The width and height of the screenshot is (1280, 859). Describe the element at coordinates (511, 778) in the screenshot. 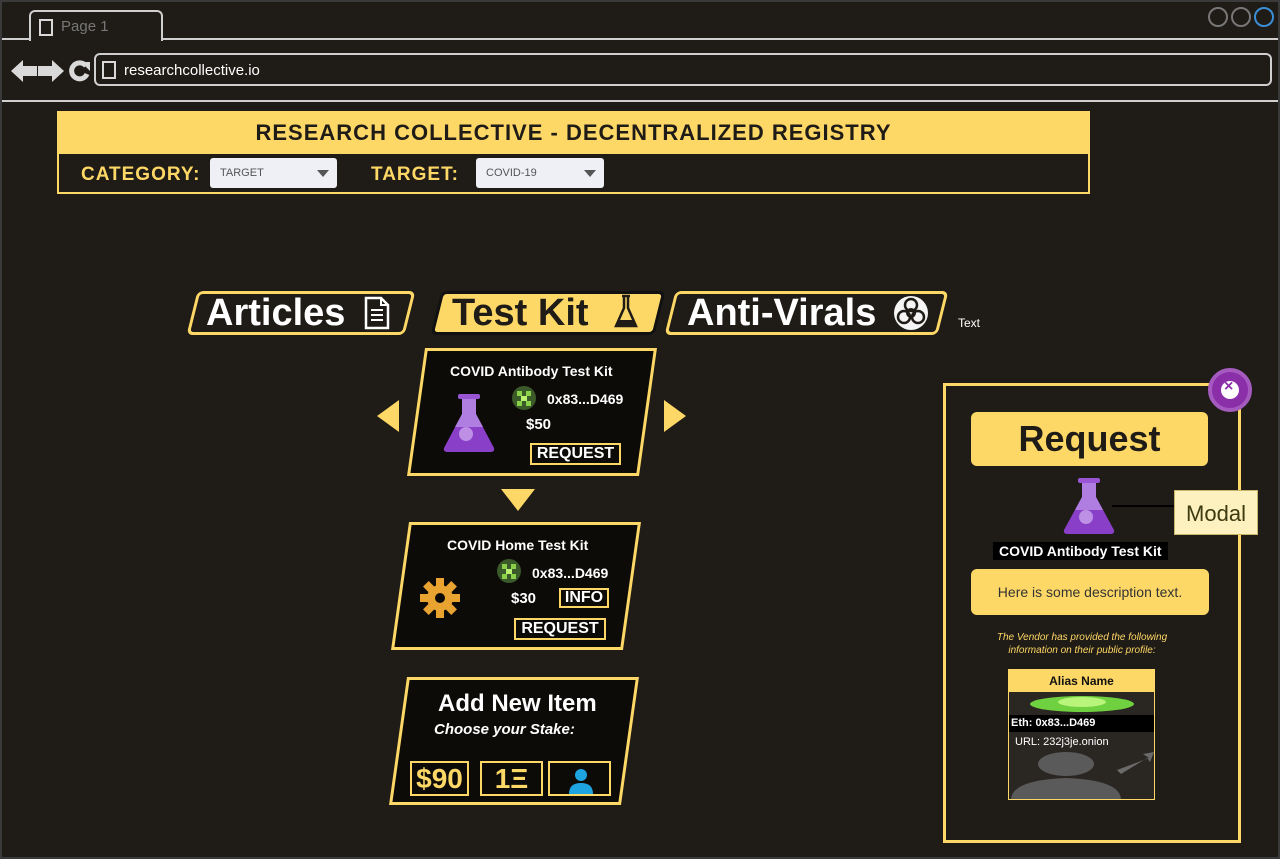

I see `stake-eth-button: 1Ξ` at that location.